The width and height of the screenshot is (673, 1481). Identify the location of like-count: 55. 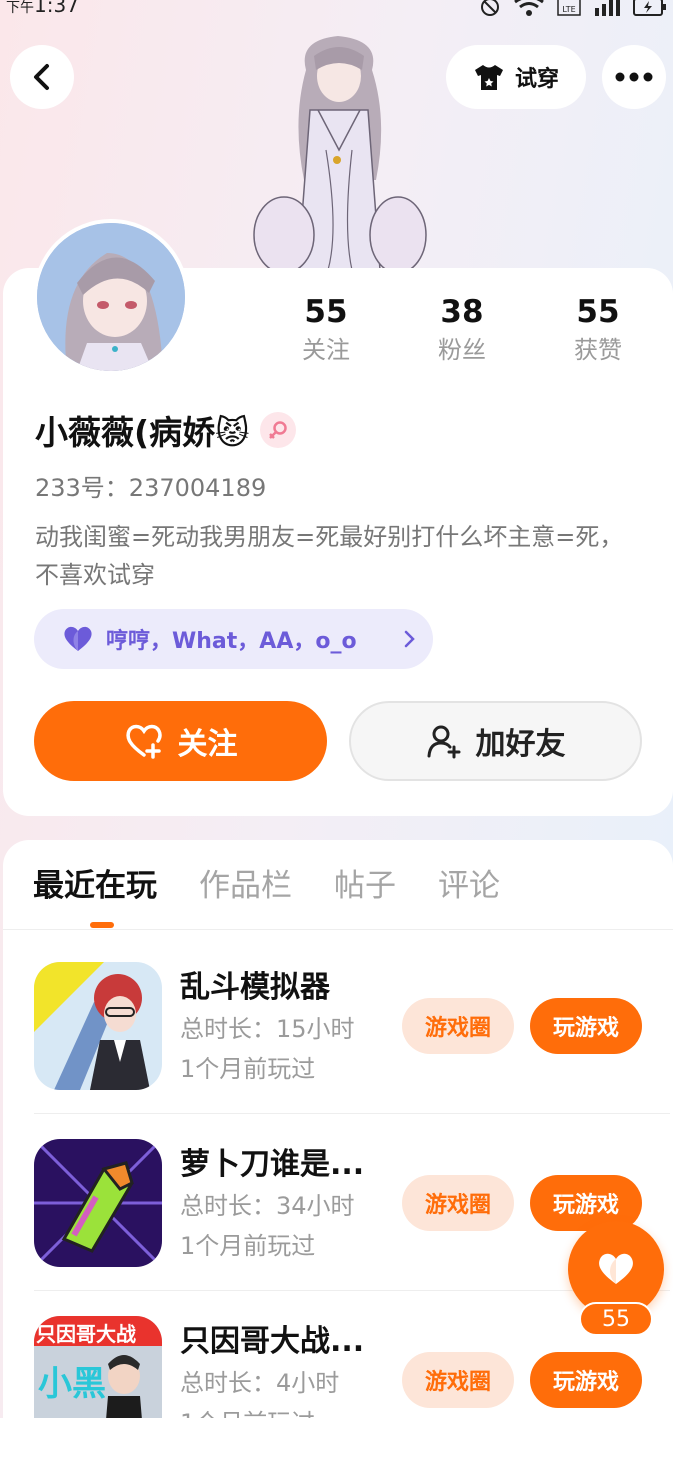
(616, 1319).